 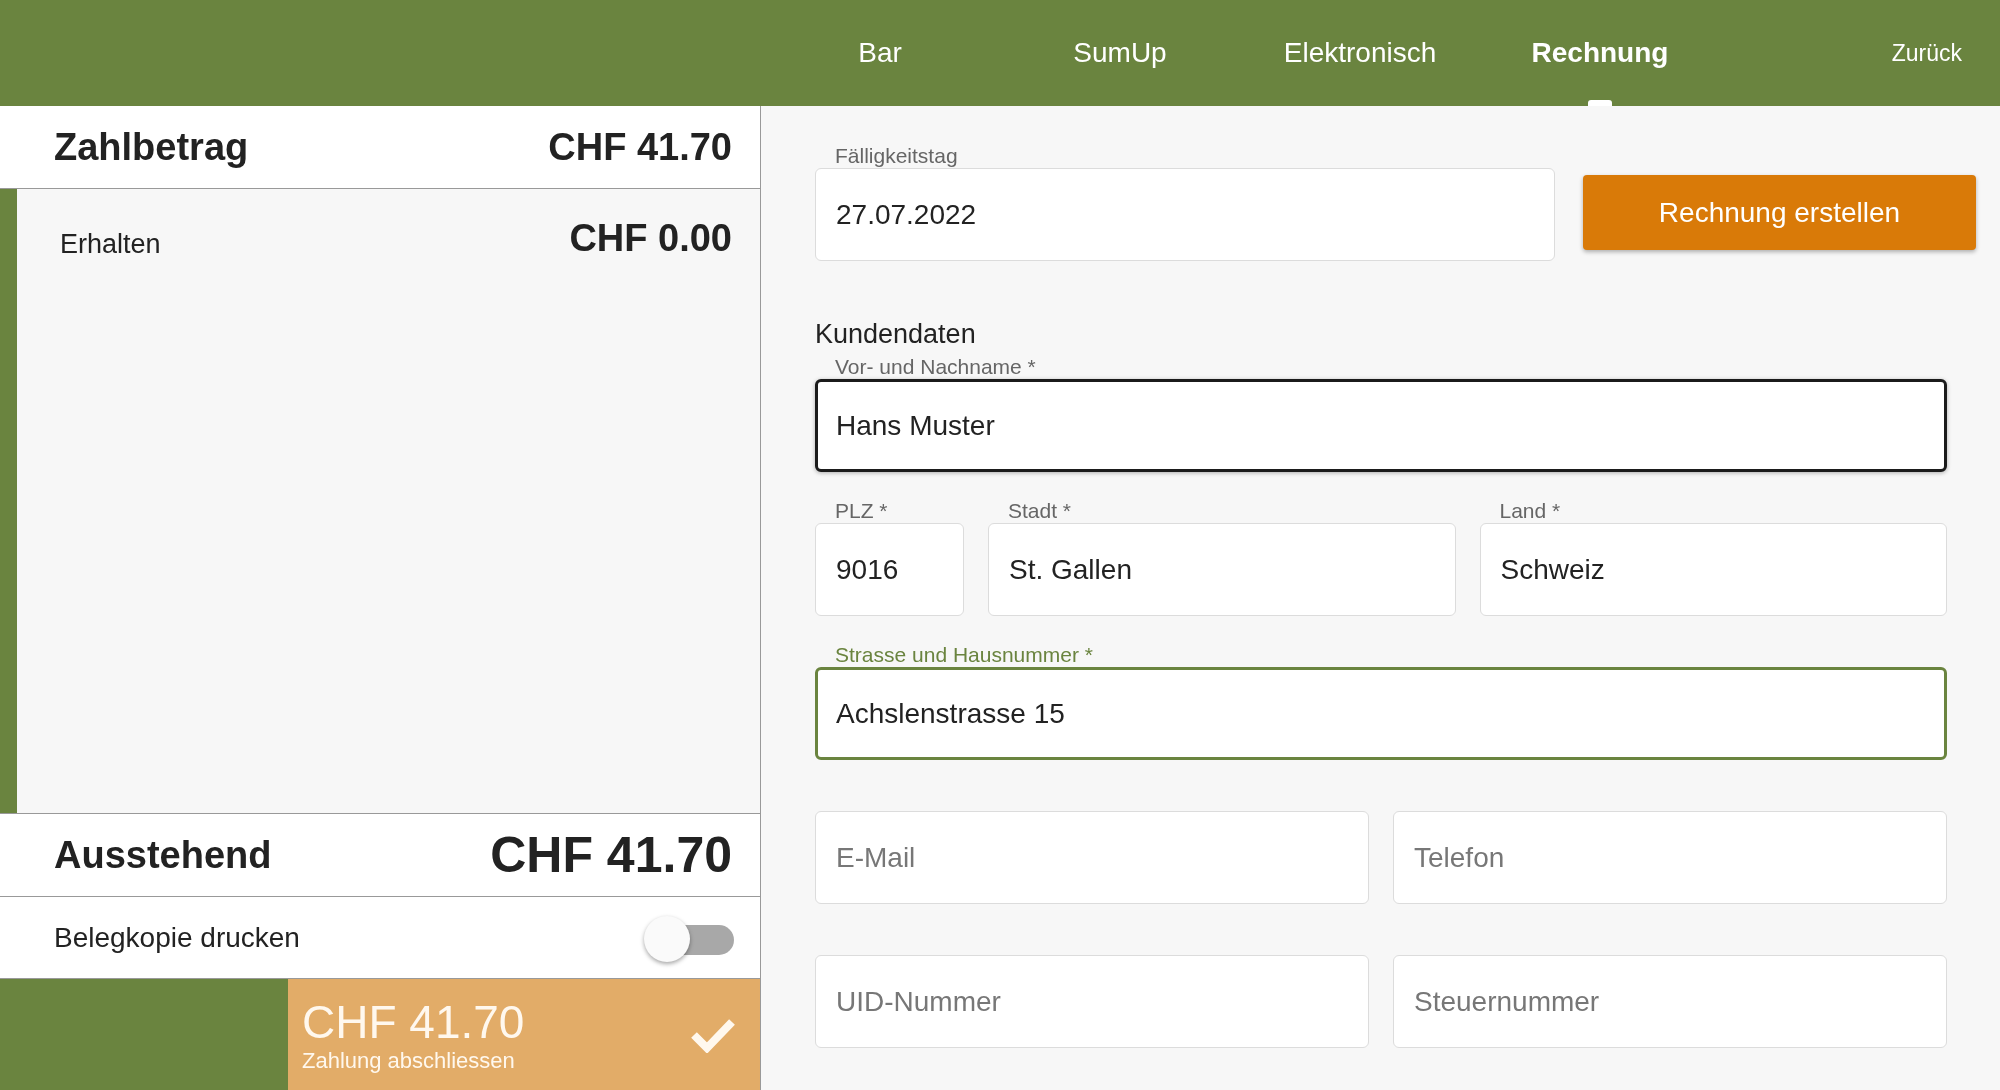 I want to click on field-label: Stadt *, so click(x=1040, y=510).